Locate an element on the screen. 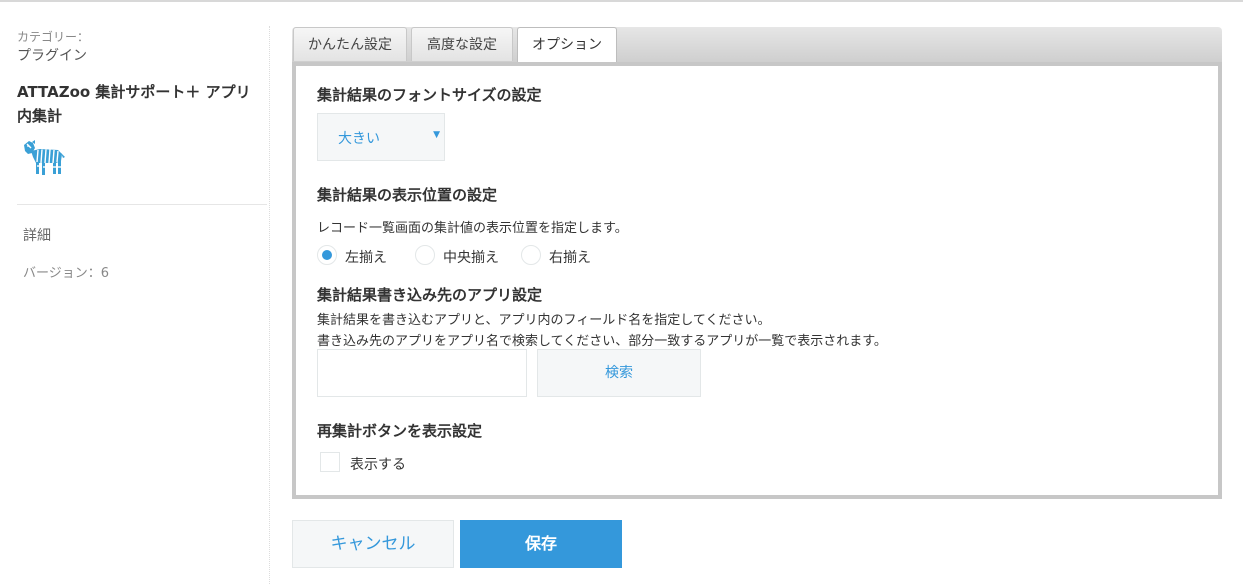 The image size is (1243, 584). font-size-select: 大きい ▼ is located at coordinates (381, 137).